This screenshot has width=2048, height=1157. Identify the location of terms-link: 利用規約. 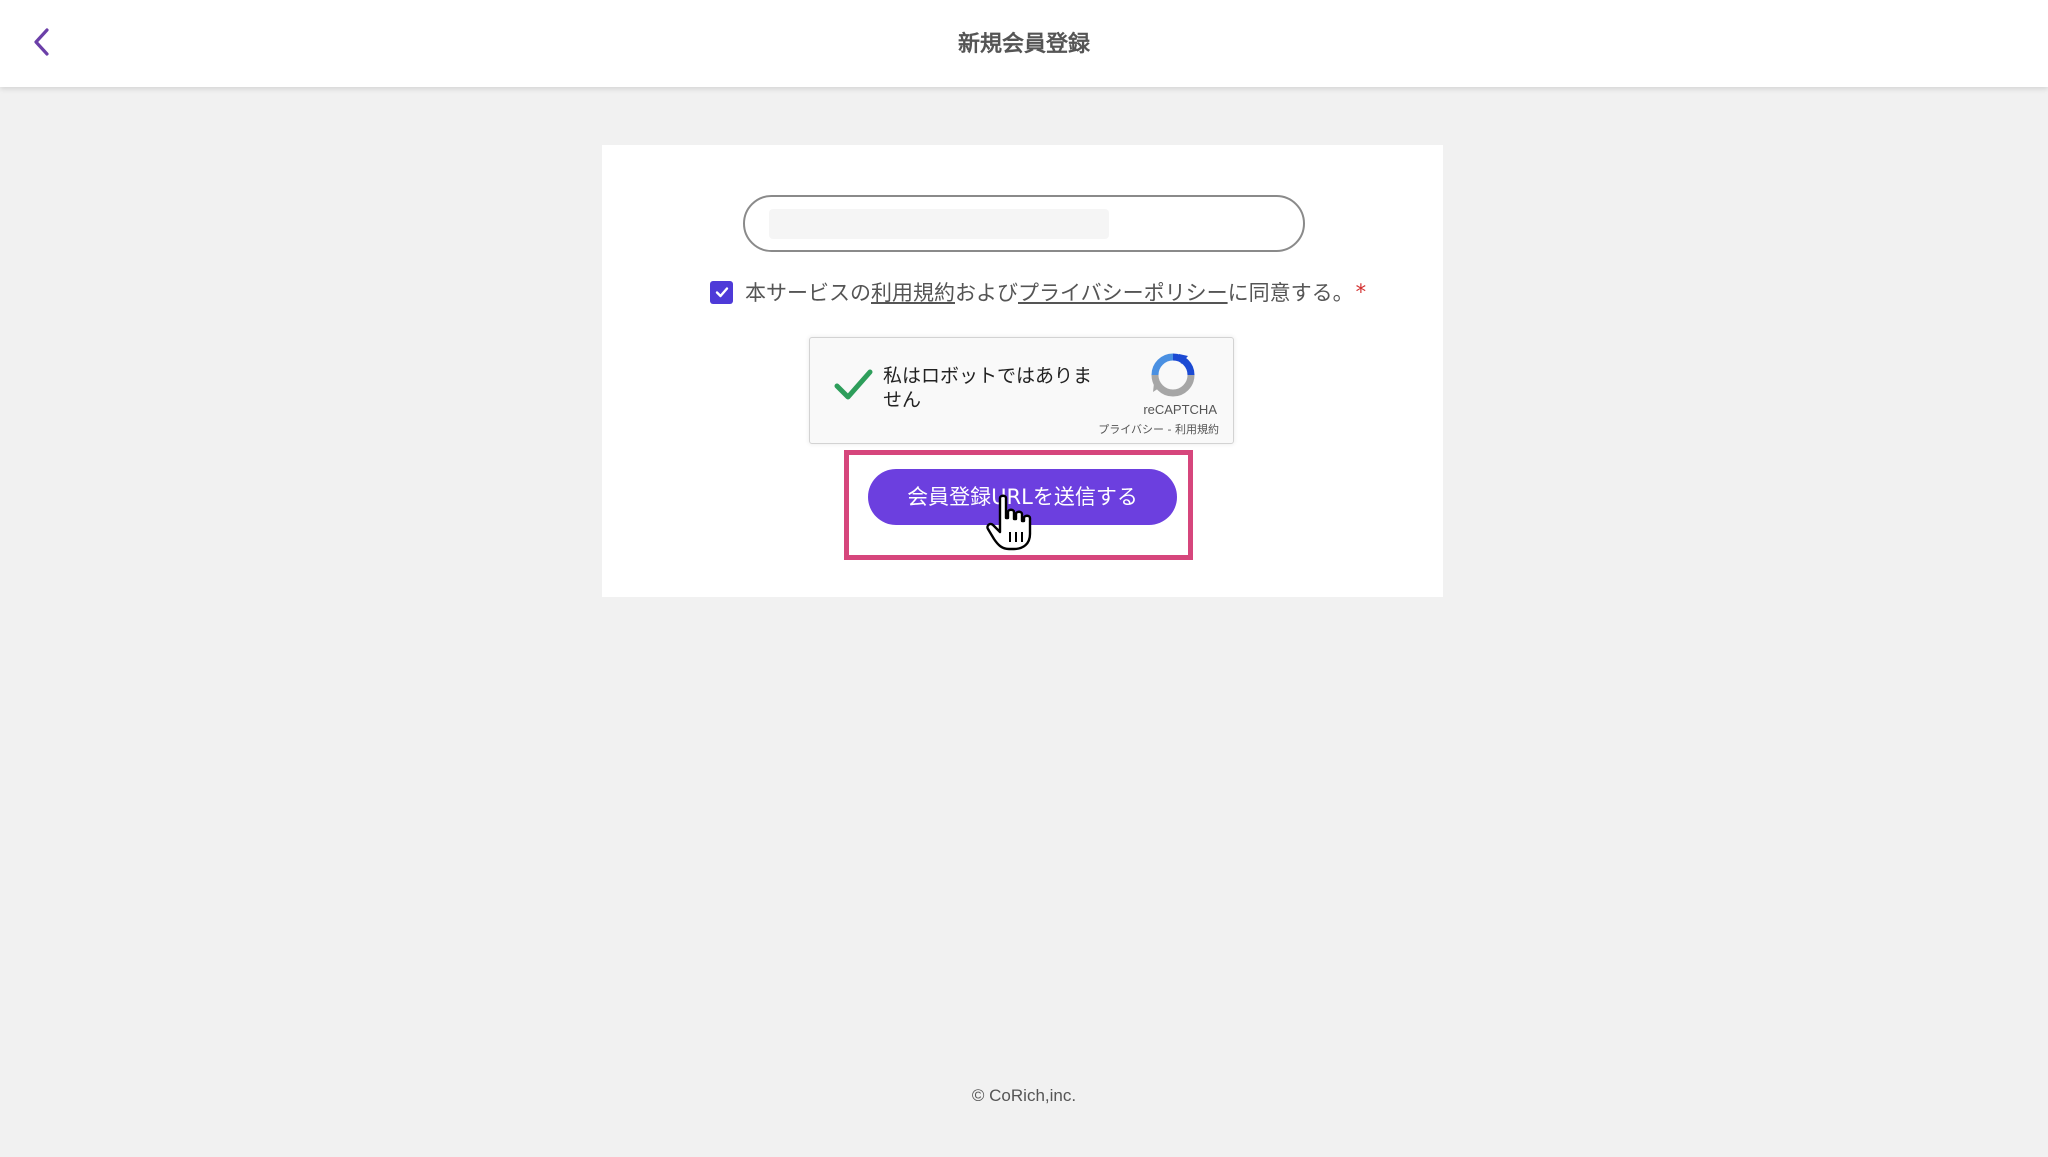
(913, 293).